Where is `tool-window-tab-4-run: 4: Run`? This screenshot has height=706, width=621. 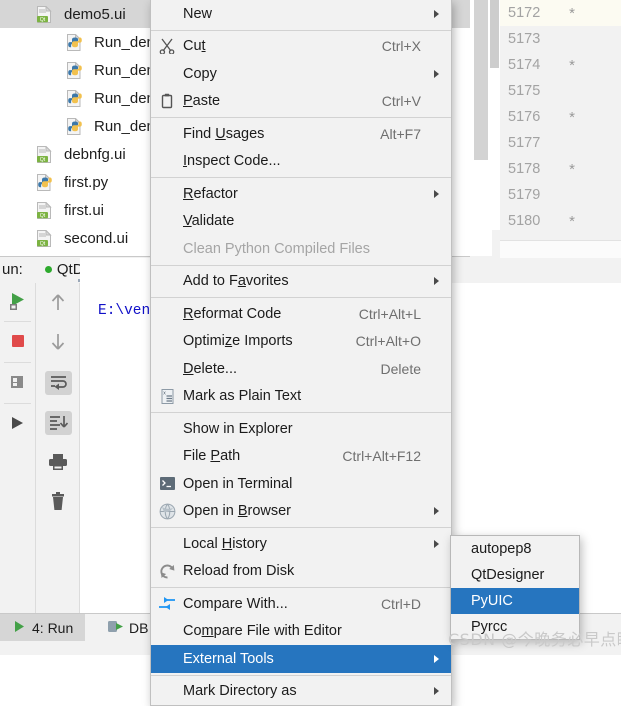 tool-window-tab-4-run: 4: Run is located at coordinates (43, 627).